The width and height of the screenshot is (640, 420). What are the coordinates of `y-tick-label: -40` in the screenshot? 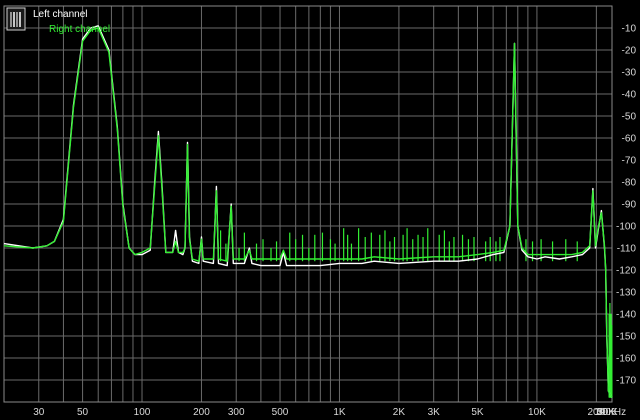 It's located at (629, 95).